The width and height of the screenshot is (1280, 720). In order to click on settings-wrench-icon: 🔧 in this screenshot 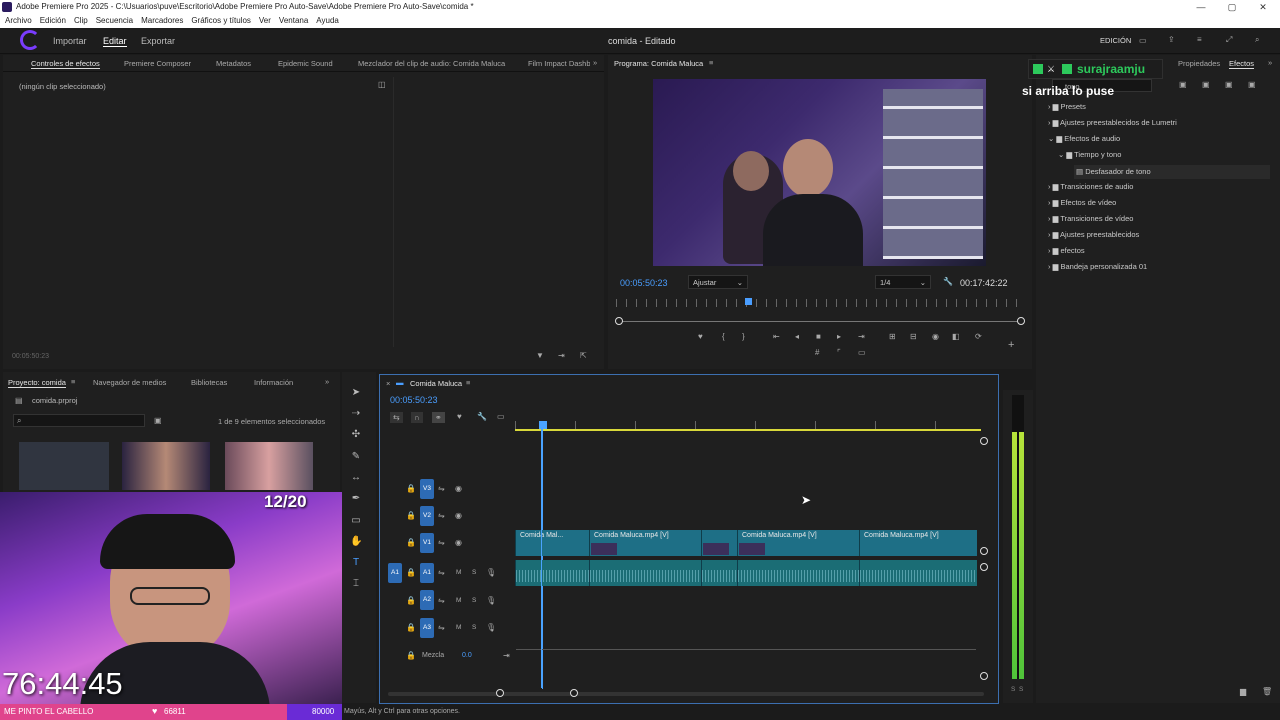, I will do `click(482, 416)`.